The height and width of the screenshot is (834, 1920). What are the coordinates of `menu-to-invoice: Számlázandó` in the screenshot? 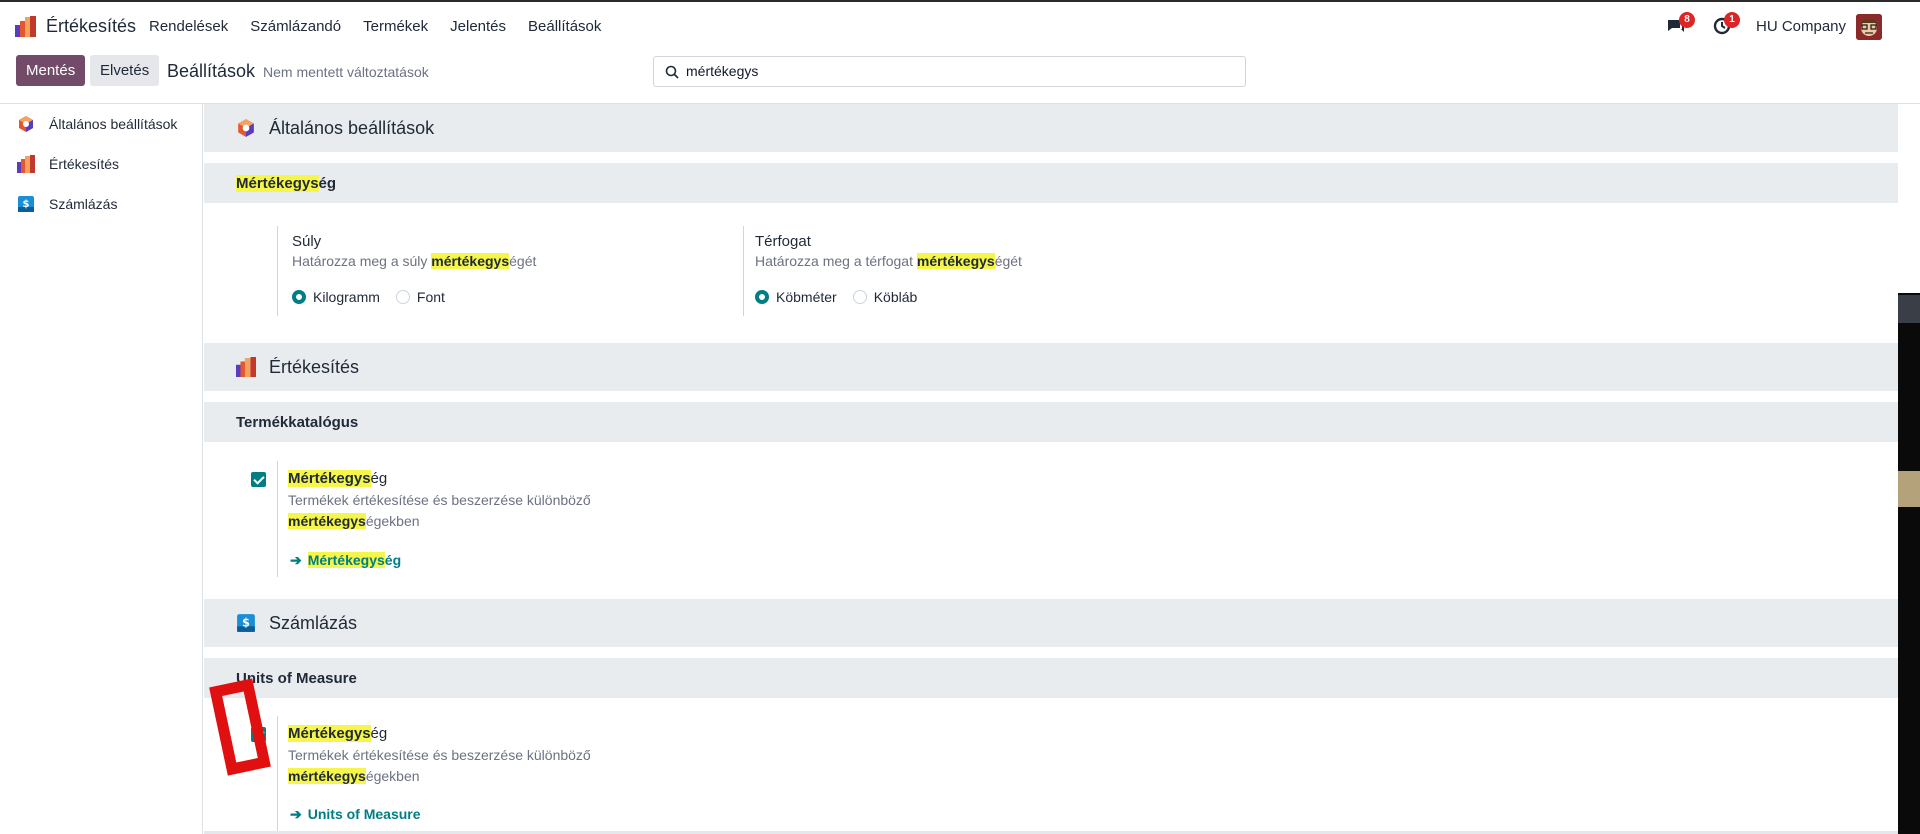 It's located at (295, 26).